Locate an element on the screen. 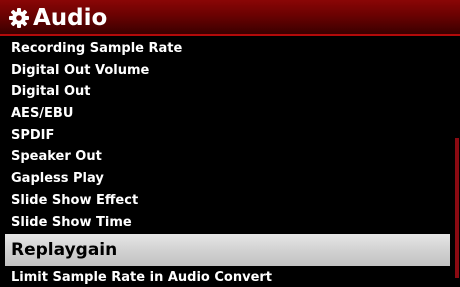 The width and height of the screenshot is (460, 287). menu-item-digital-out: Digital Out is located at coordinates (230, 92).